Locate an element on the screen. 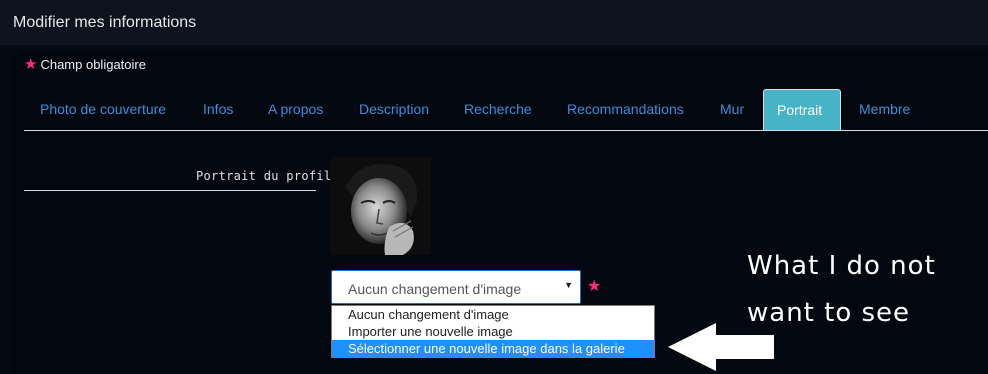 This screenshot has height=374, width=988. portrait-select-value: Aucun changement d'image is located at coordinates (435, 289).